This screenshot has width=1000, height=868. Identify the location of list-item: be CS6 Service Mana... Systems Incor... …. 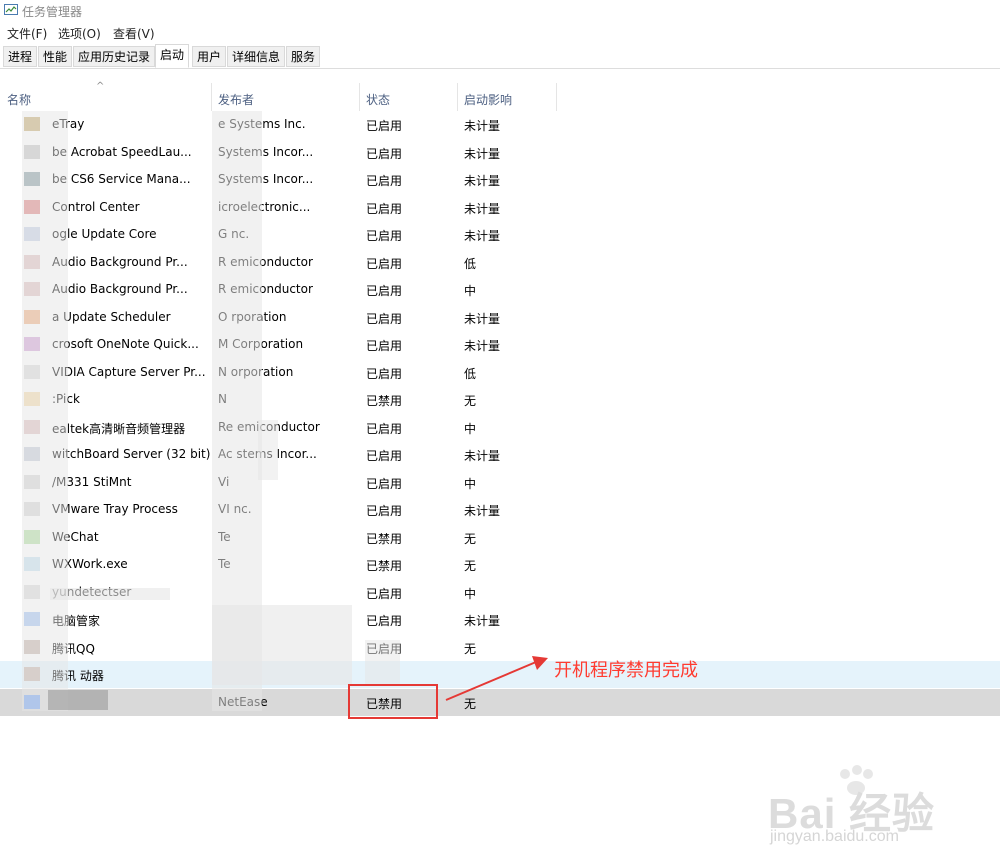
(500, 179).